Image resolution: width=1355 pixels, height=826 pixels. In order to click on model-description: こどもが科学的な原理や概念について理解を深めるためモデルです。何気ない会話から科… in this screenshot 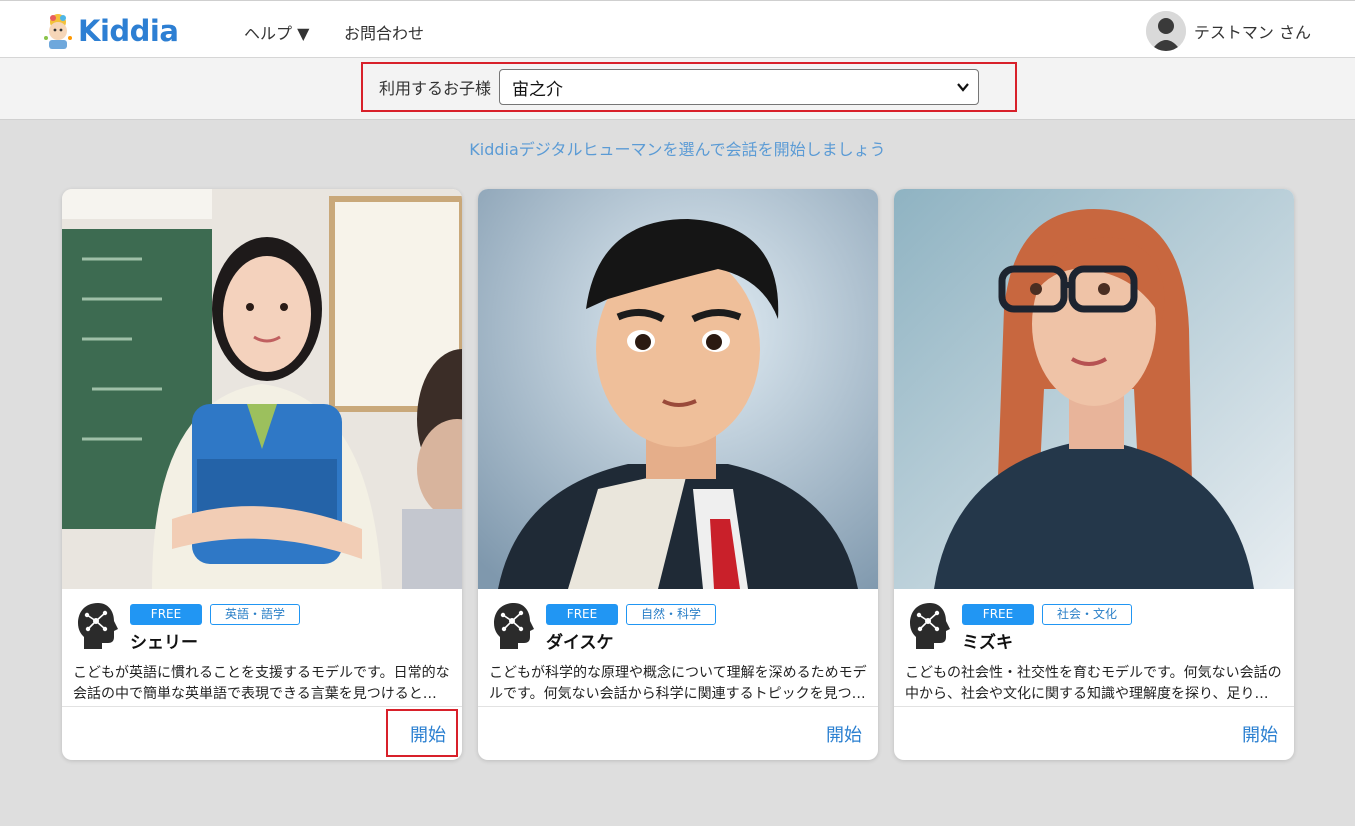, I will do `click(678, 683)`.